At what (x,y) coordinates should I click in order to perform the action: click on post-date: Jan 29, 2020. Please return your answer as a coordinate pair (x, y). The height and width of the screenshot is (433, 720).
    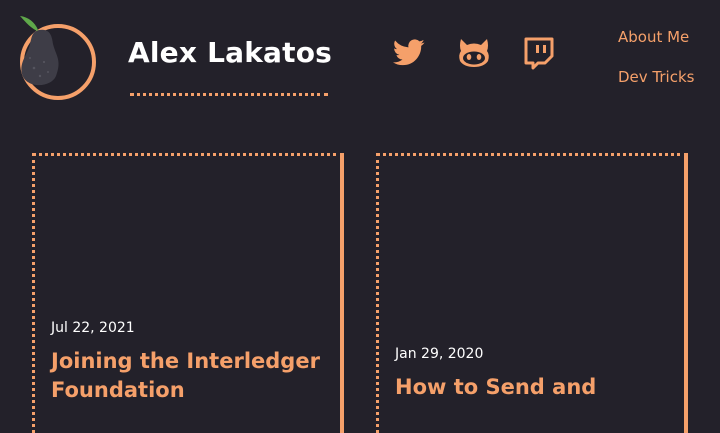
    Looking at the image, I should click on (439, 354).